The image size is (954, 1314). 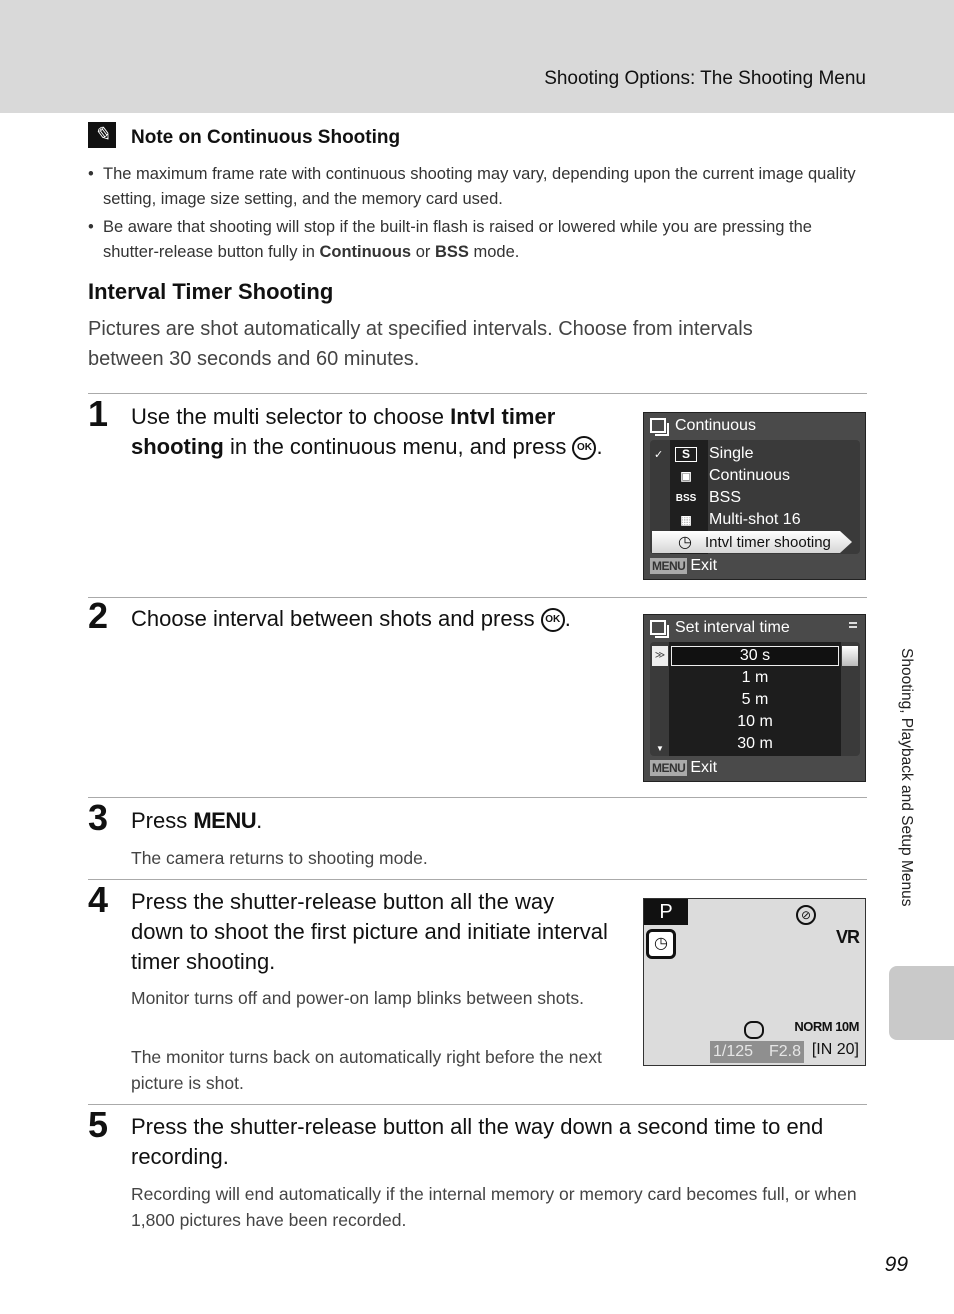 What do you see at coordinates (733, 1051) in the screenshot?
I see `shutter-speed: 1/125` at bounding box center [733, 1051].